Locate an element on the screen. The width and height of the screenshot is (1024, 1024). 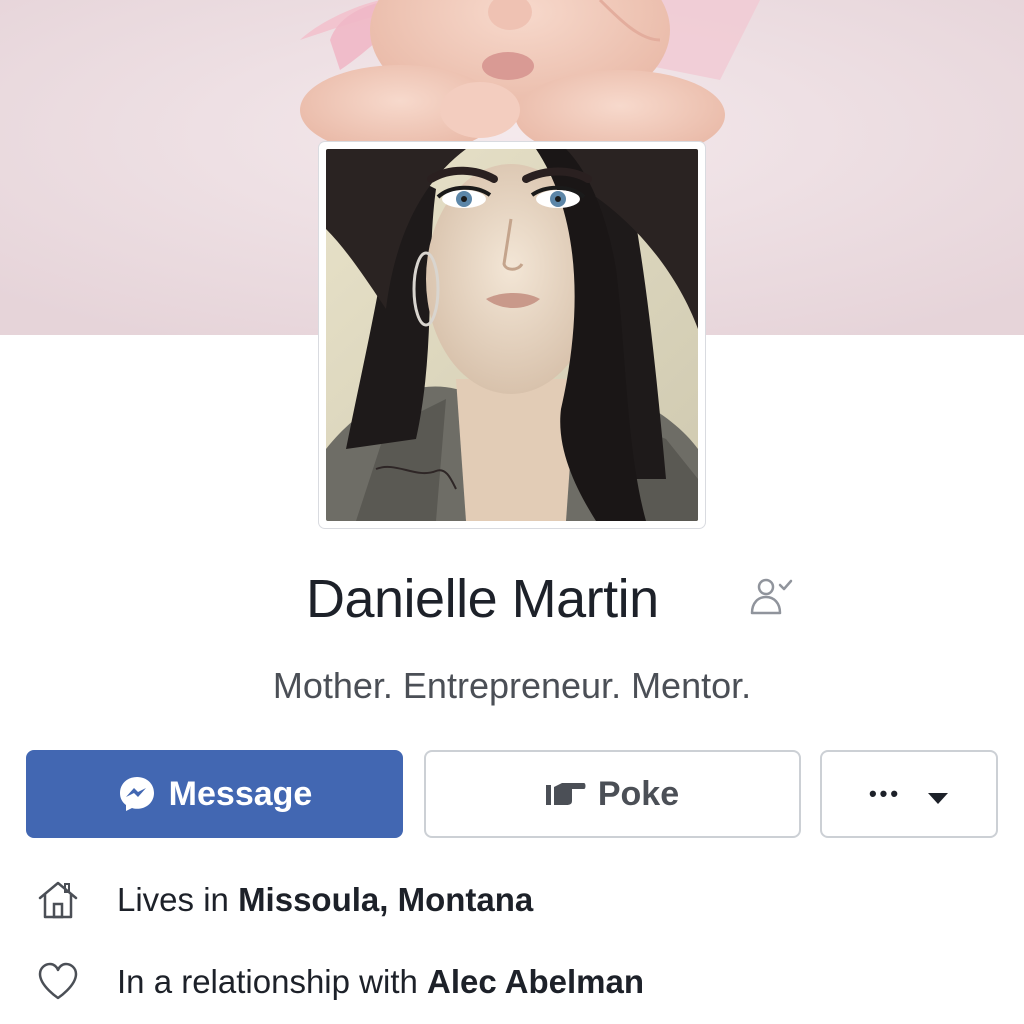
profile-picture is located at coordinates (512, 335).